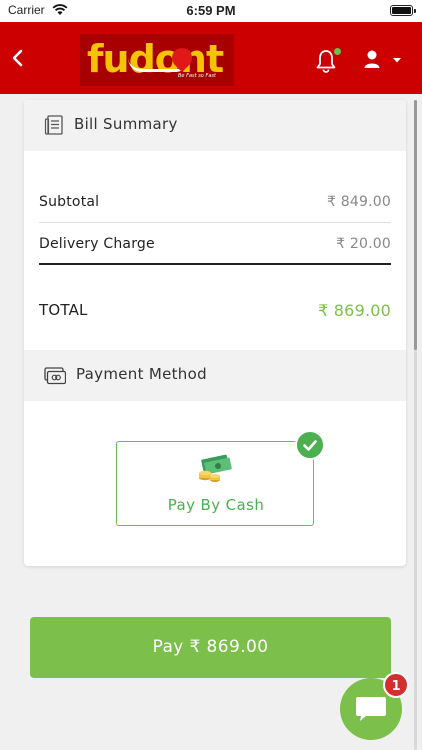 Image resolution: width=422 pixels, height=750 pixels. I want to click on notification-dot, so click(337, 51).